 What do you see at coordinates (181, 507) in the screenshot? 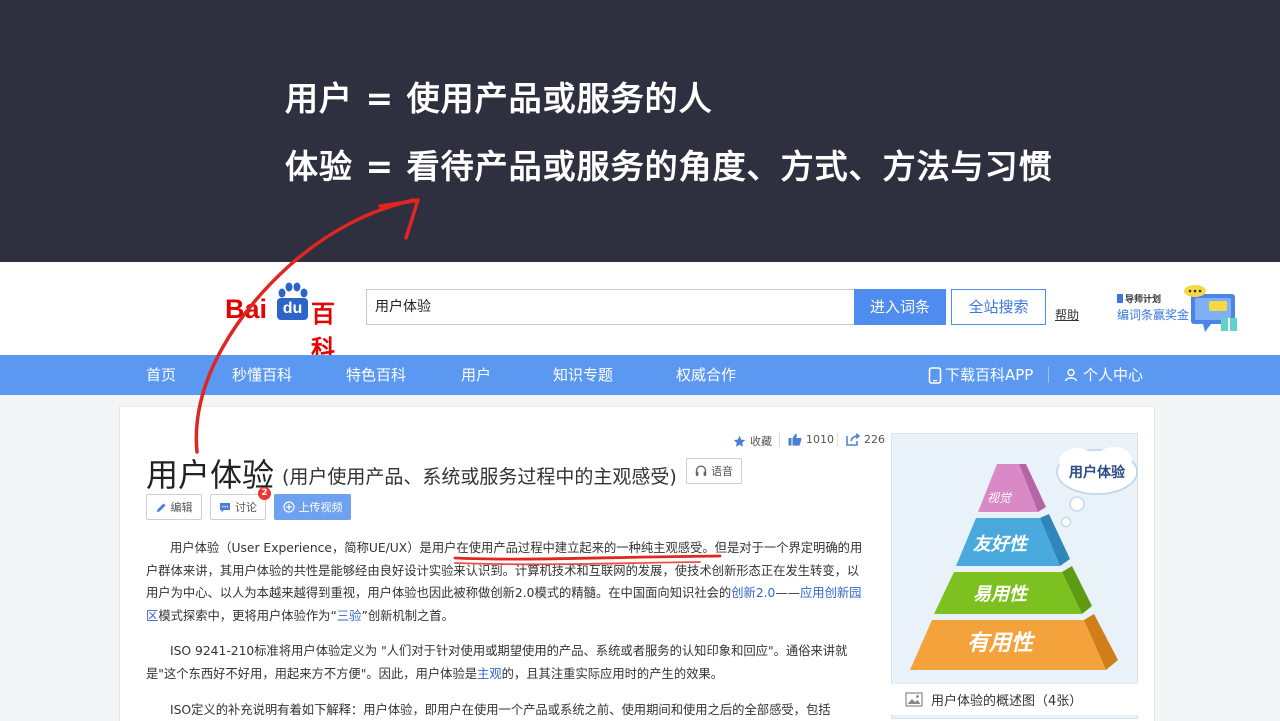
I see `edit-label: 编辑` at bounding box center [181, 507].